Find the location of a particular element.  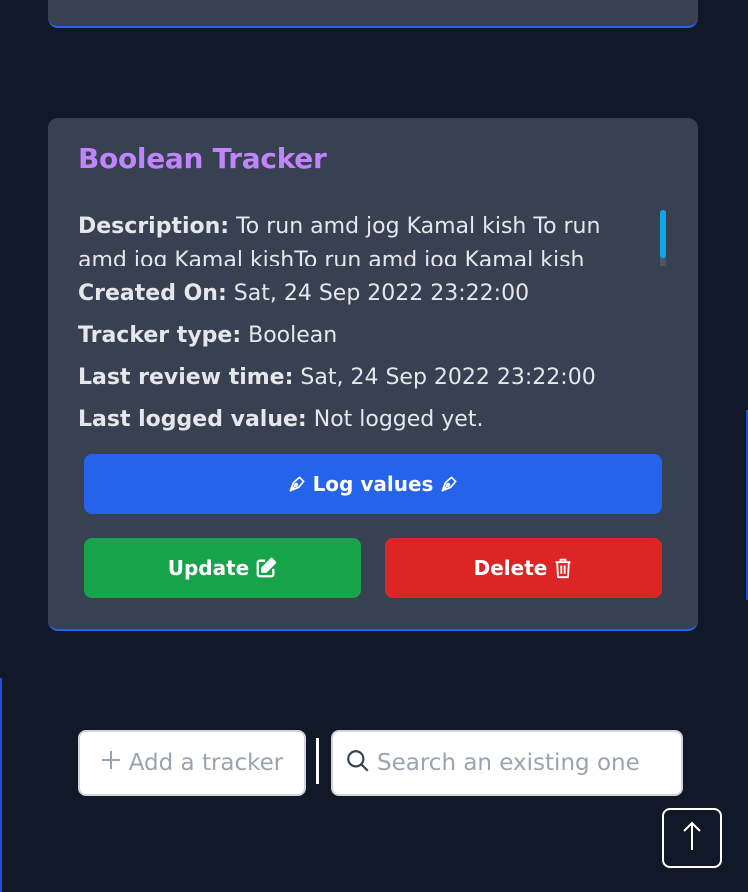

tracker-type-field: Tracker type: Boolean is located at coordinates (207, 335).